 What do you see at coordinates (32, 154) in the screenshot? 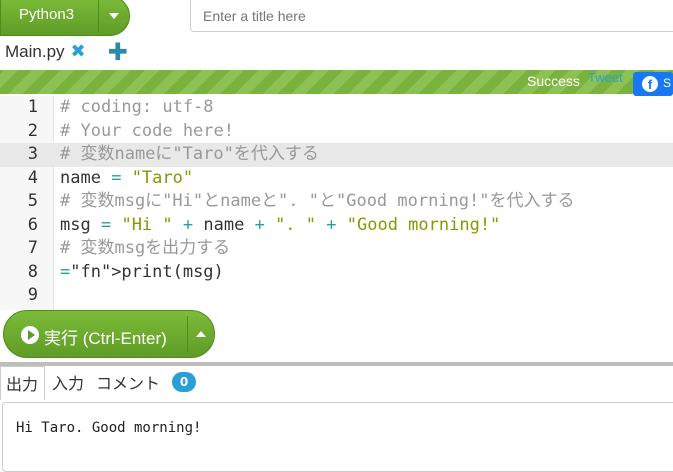
I see `line-number: 3` at bounding box center [32, 154].